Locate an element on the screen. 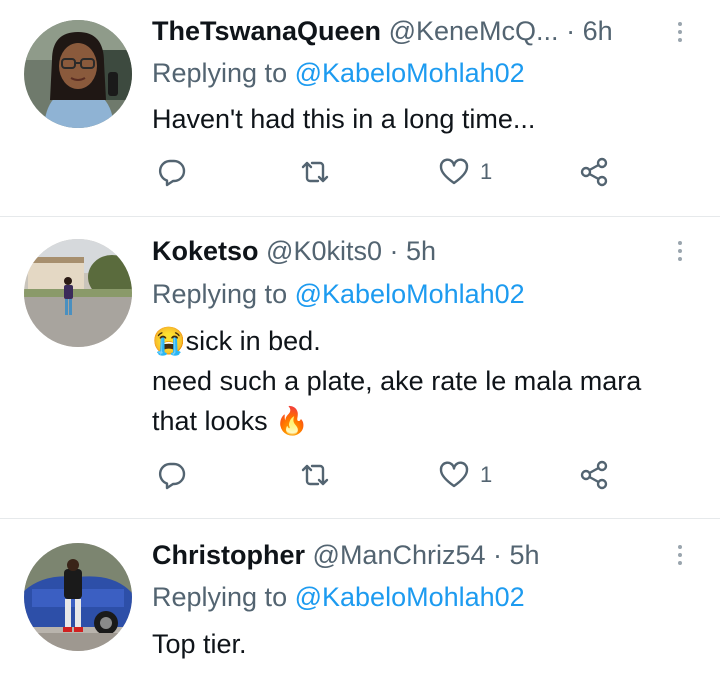  display-name: TheTswanaQueen is located at coordinates (266, 31).